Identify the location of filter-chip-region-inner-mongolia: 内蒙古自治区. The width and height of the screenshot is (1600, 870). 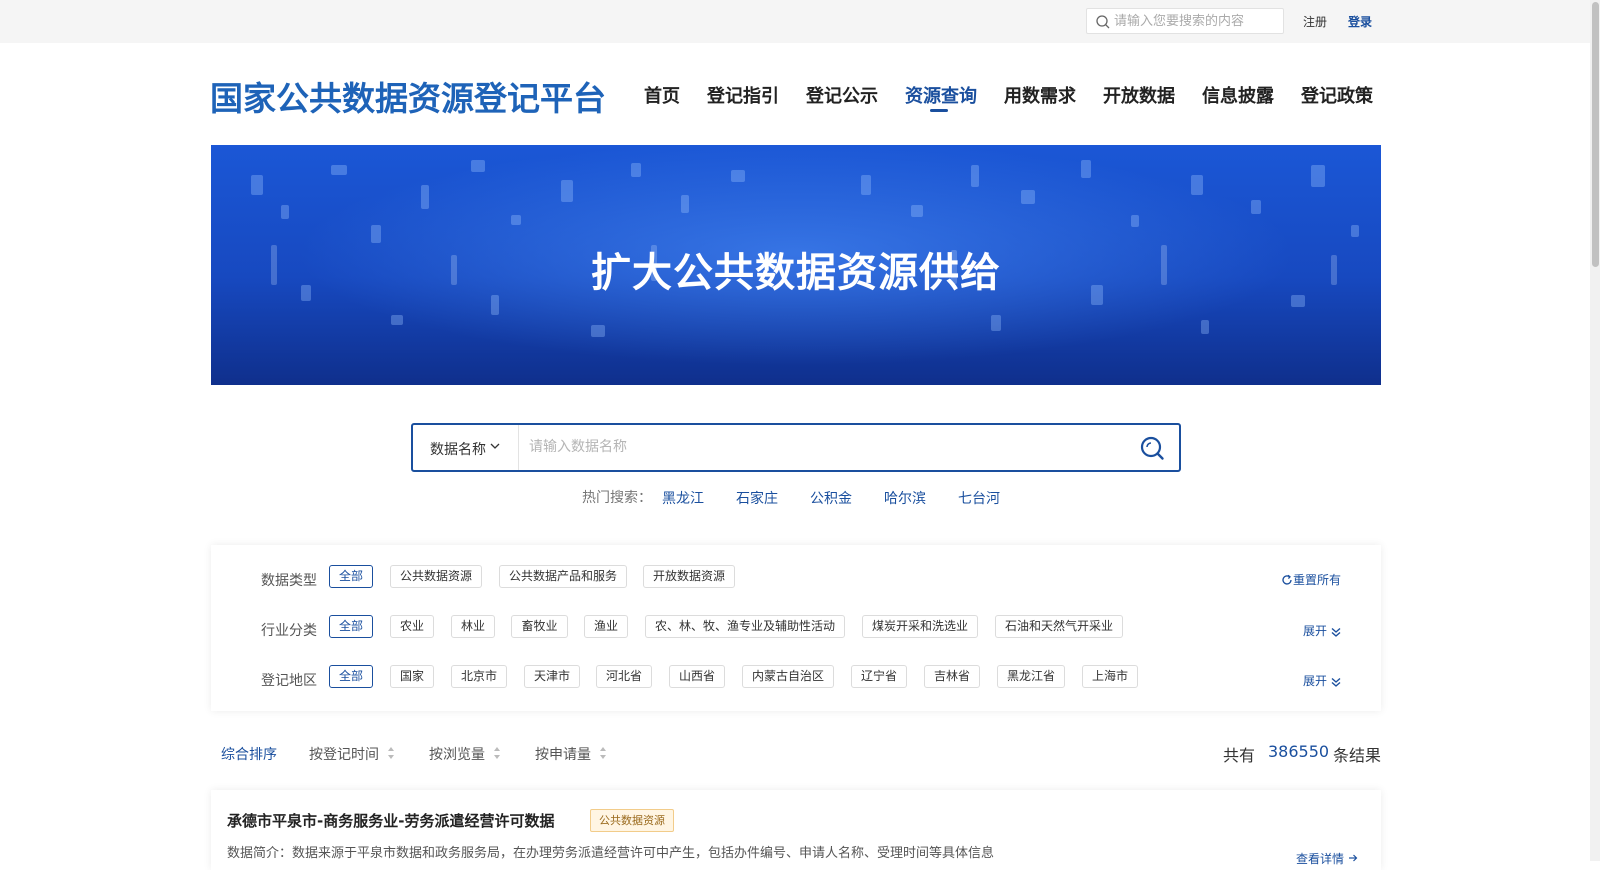
(788, 676).